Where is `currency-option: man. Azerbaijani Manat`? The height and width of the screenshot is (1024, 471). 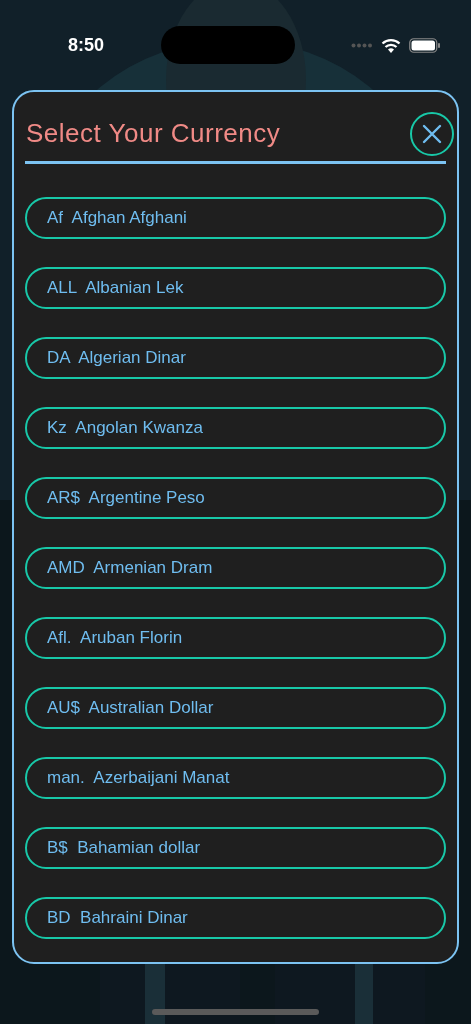 currency-option: man. Azerbaijani Manat is located at coordinates (235, 778).